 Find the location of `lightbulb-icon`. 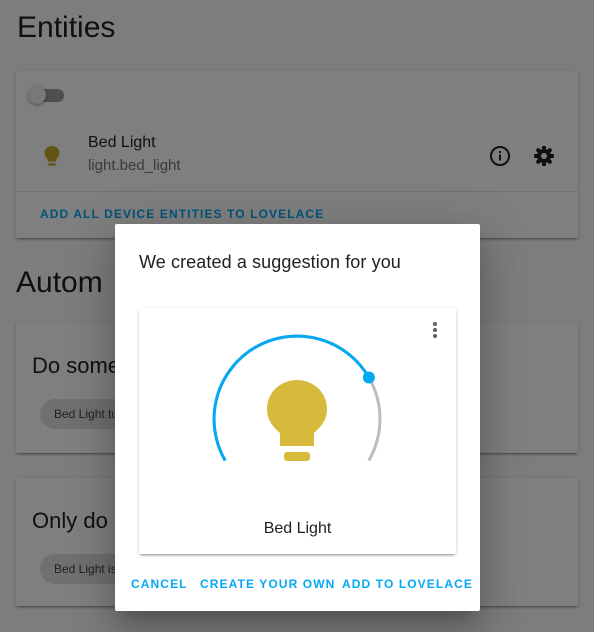

lightbulb-icon is located at coordinates (297, 420).